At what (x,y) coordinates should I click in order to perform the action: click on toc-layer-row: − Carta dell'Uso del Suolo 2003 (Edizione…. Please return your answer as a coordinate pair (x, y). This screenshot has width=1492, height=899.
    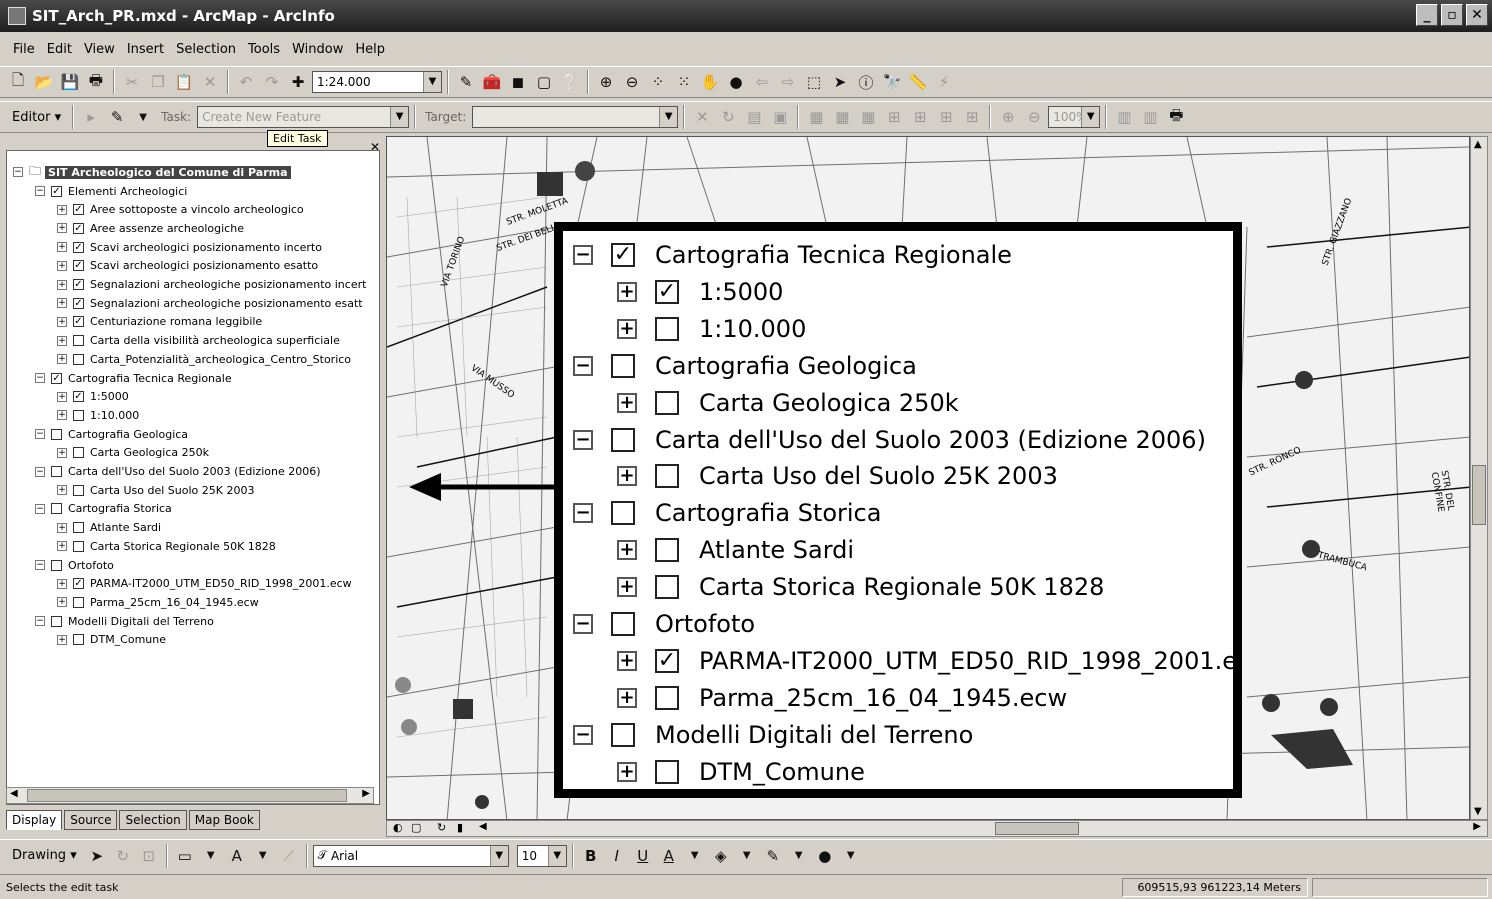
    Looking at the image, I should click on (178, 472).